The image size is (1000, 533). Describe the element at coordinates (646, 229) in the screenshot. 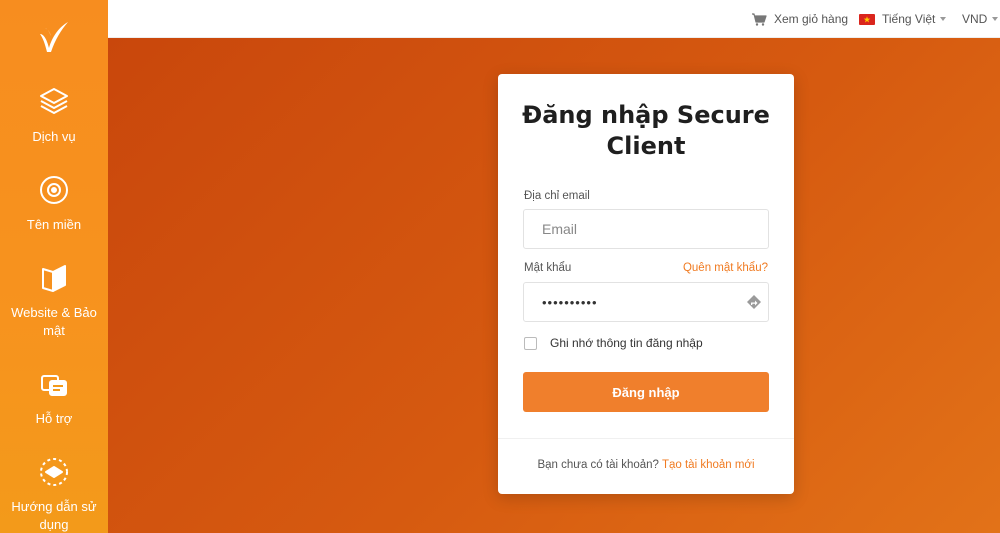

I see `email-field` at that location.